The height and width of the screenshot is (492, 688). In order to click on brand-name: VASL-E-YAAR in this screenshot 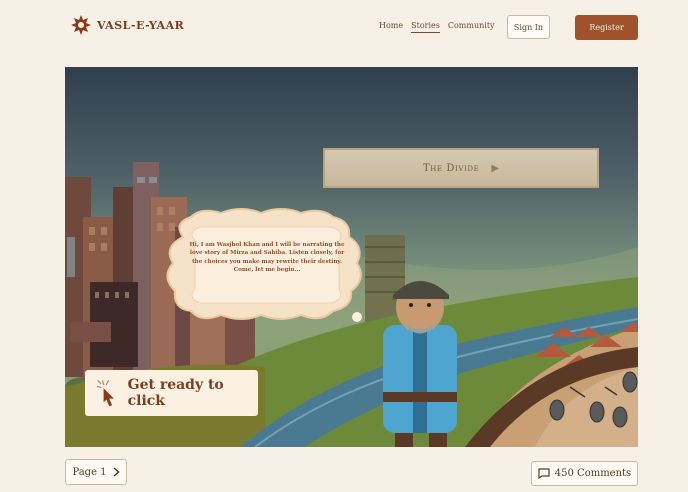, I will do `click(141, 25)`.